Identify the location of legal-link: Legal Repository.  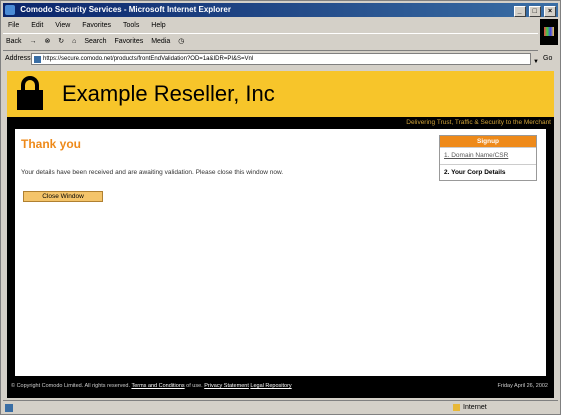
(270, 386).